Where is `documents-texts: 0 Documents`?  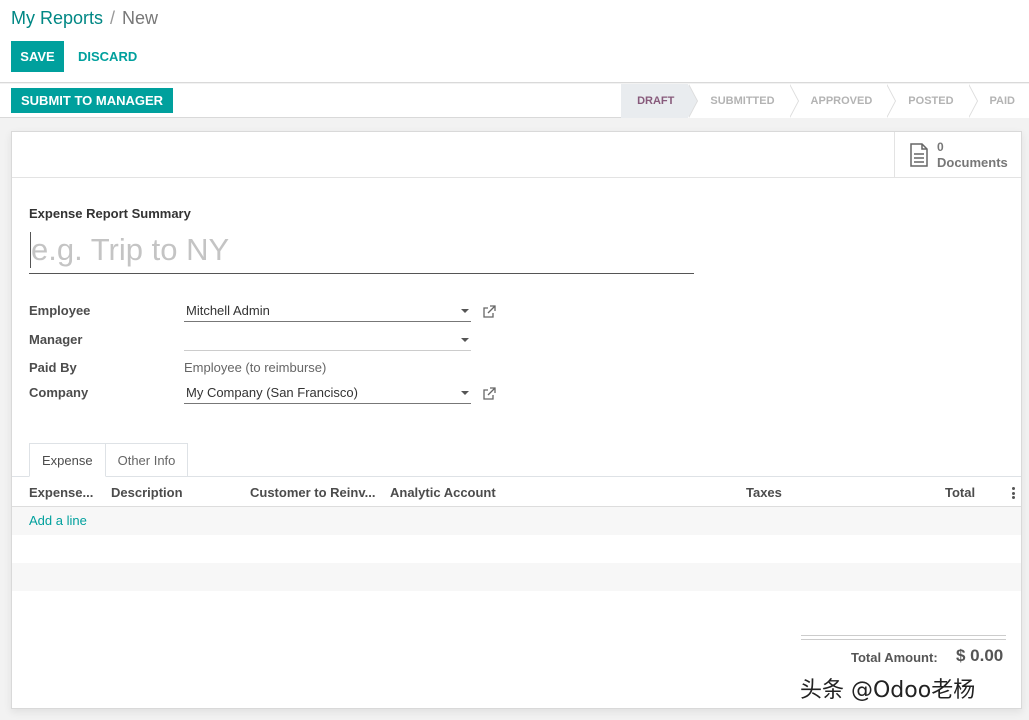 documents-texts: 0 Documents is located at coordinates (972, 155).